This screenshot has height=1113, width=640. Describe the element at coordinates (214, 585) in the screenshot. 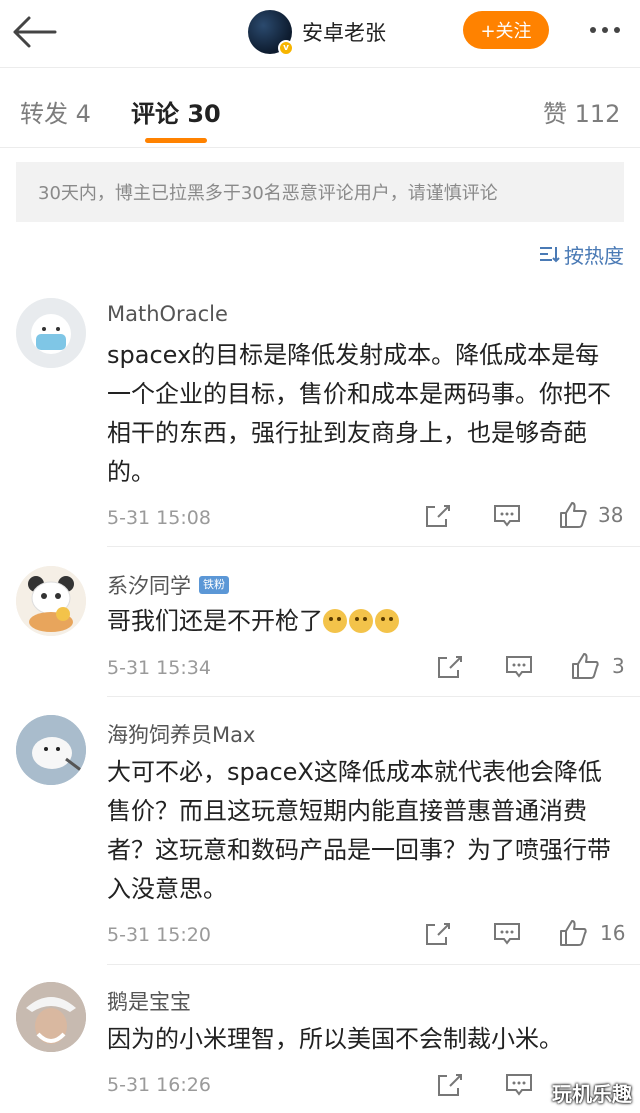

I see `fan-badge: 铁粉` at that location.